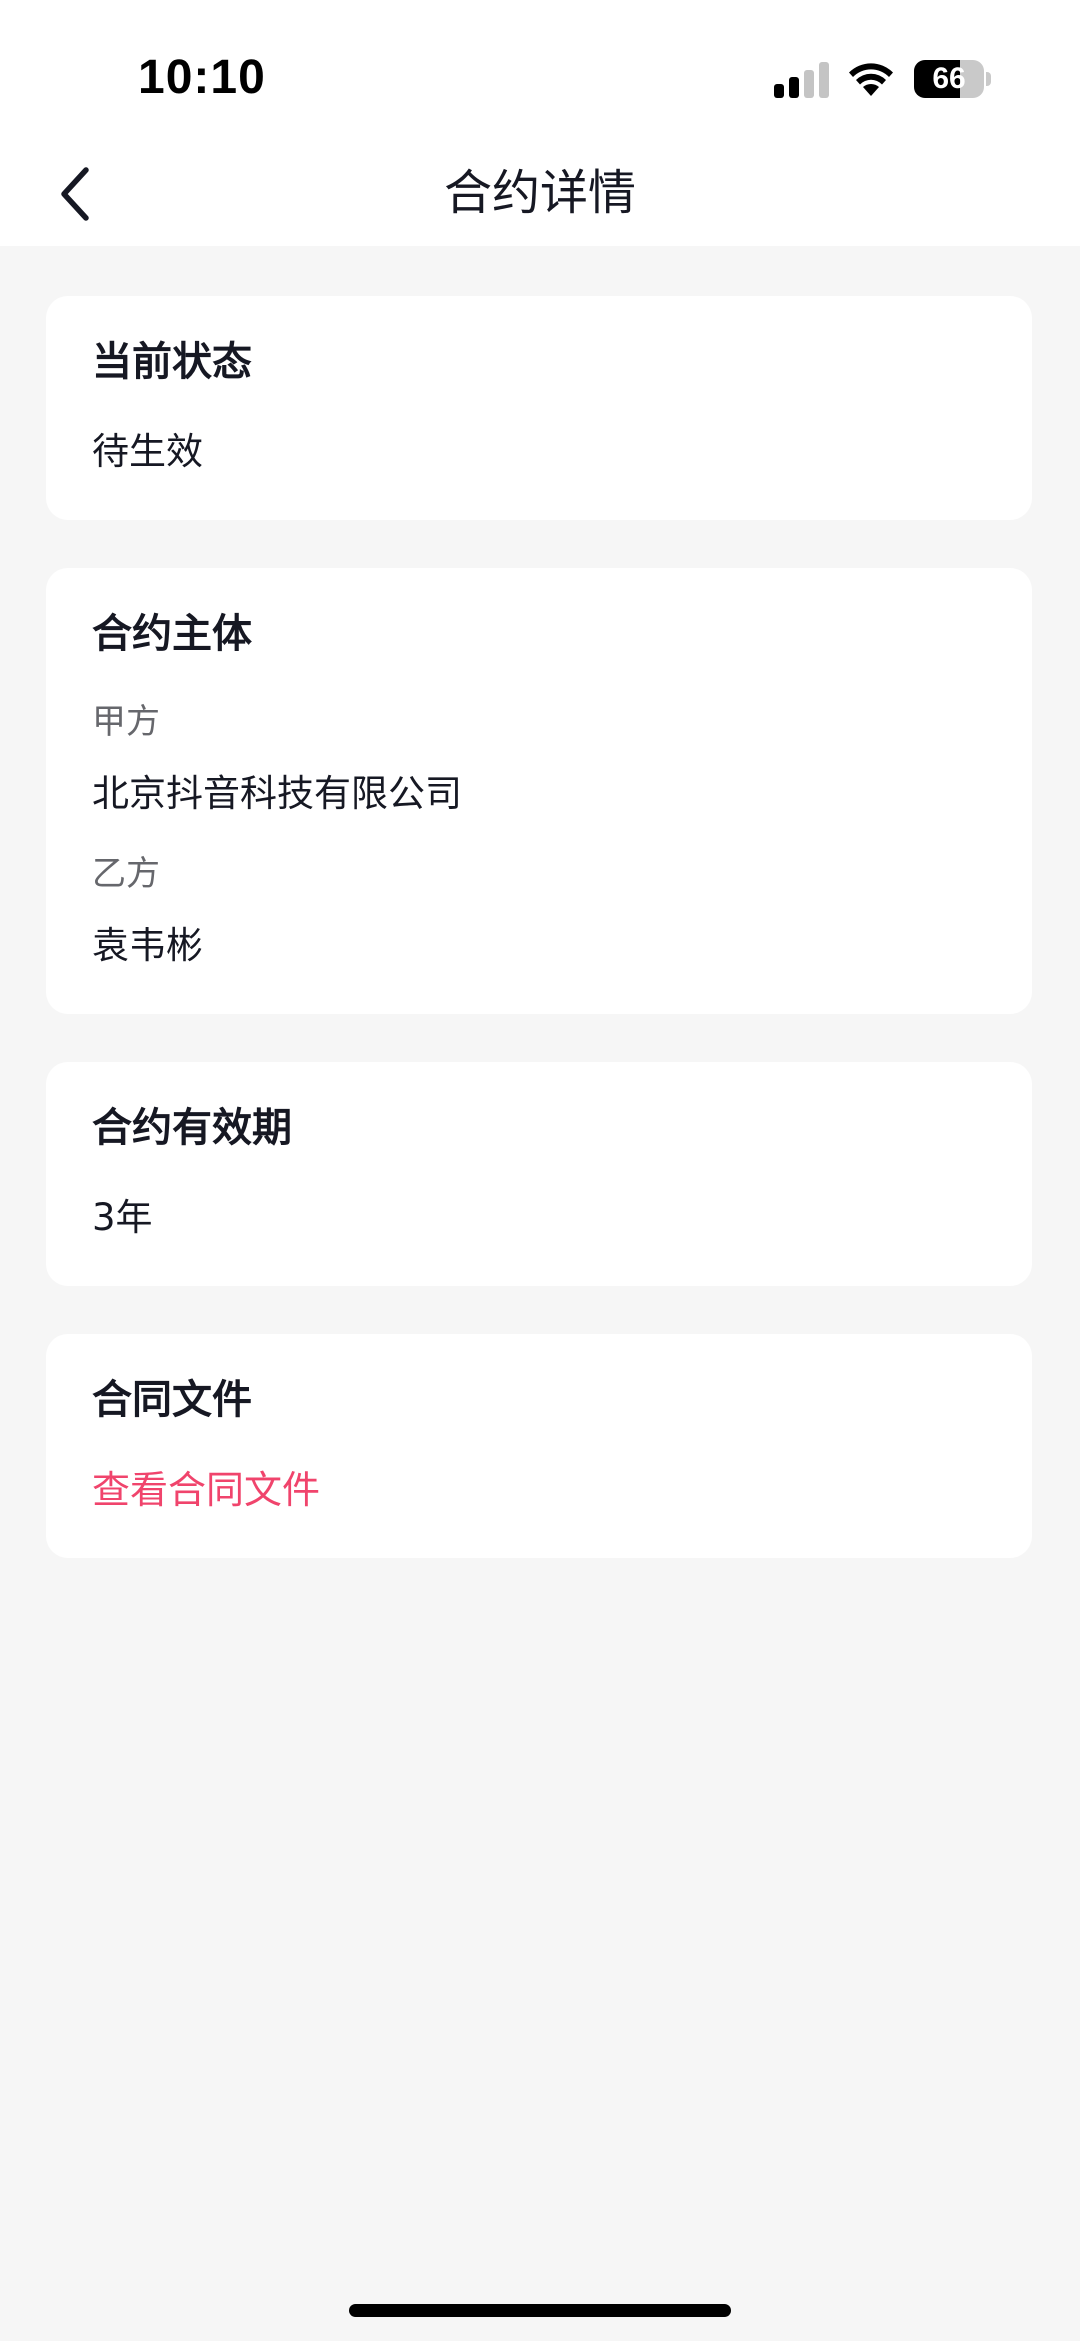 This screenshot has height=2341, width=1080. Describe the element at coordinates (172, 634) in the screenshot. I see `parties-card-title: 合约主体` at that location.